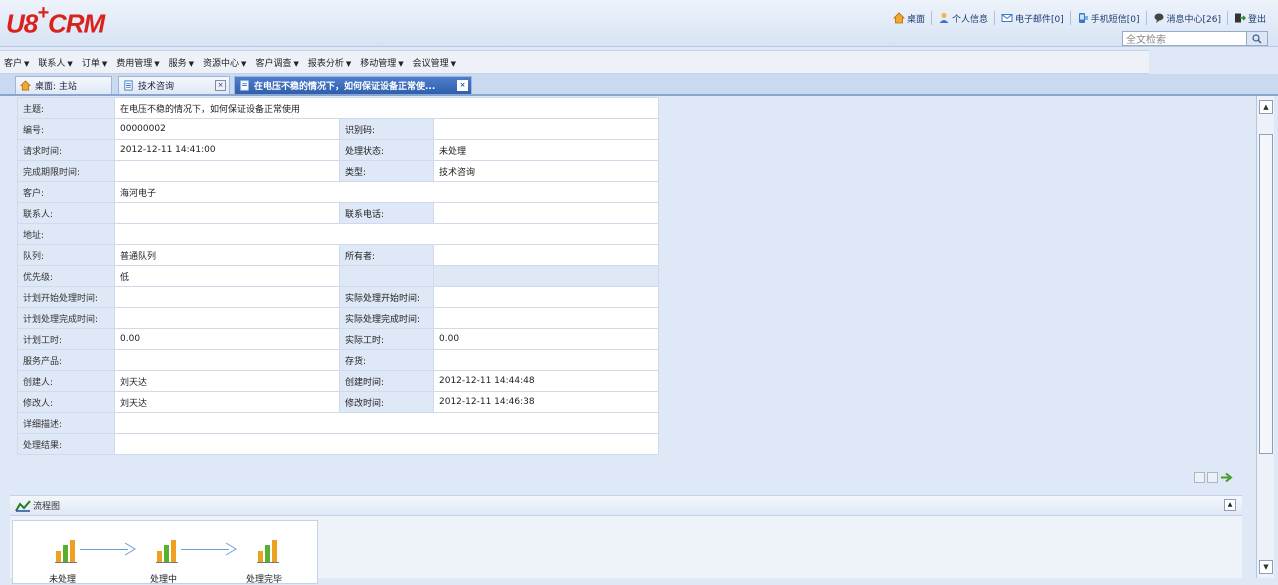 Image resolution: width=1278 pixels, height=585 pixels. I want to click on form-row: 计划开始处理时间: 实际处理开始时间:, so click(338, 297).